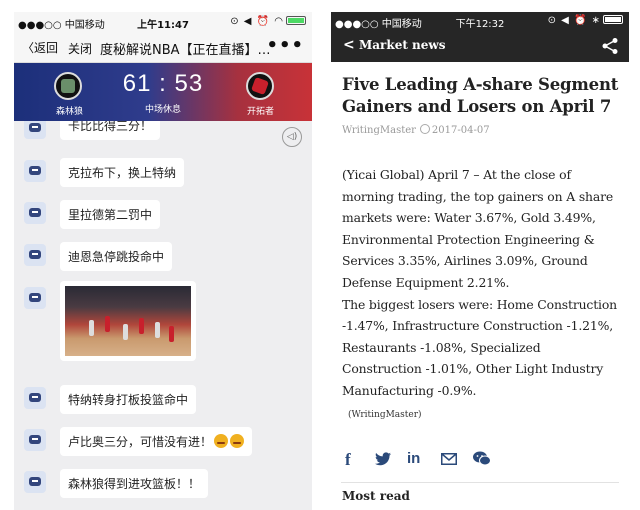 This screenshot has height=510, width=640. What do you see at coordinates (480, 21) in the screenshot?
I see `status-bar: ●●●○○ 中国移动 下午12:32 ⊙ ◀ ⏰ ∗` at bounding box center [480, 21].